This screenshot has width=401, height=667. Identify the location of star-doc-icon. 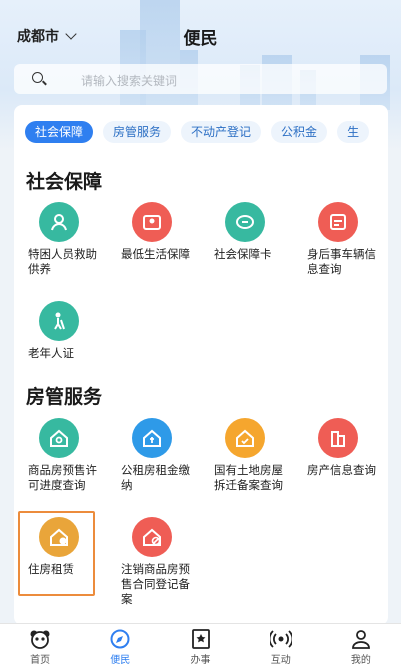
(201, 639).